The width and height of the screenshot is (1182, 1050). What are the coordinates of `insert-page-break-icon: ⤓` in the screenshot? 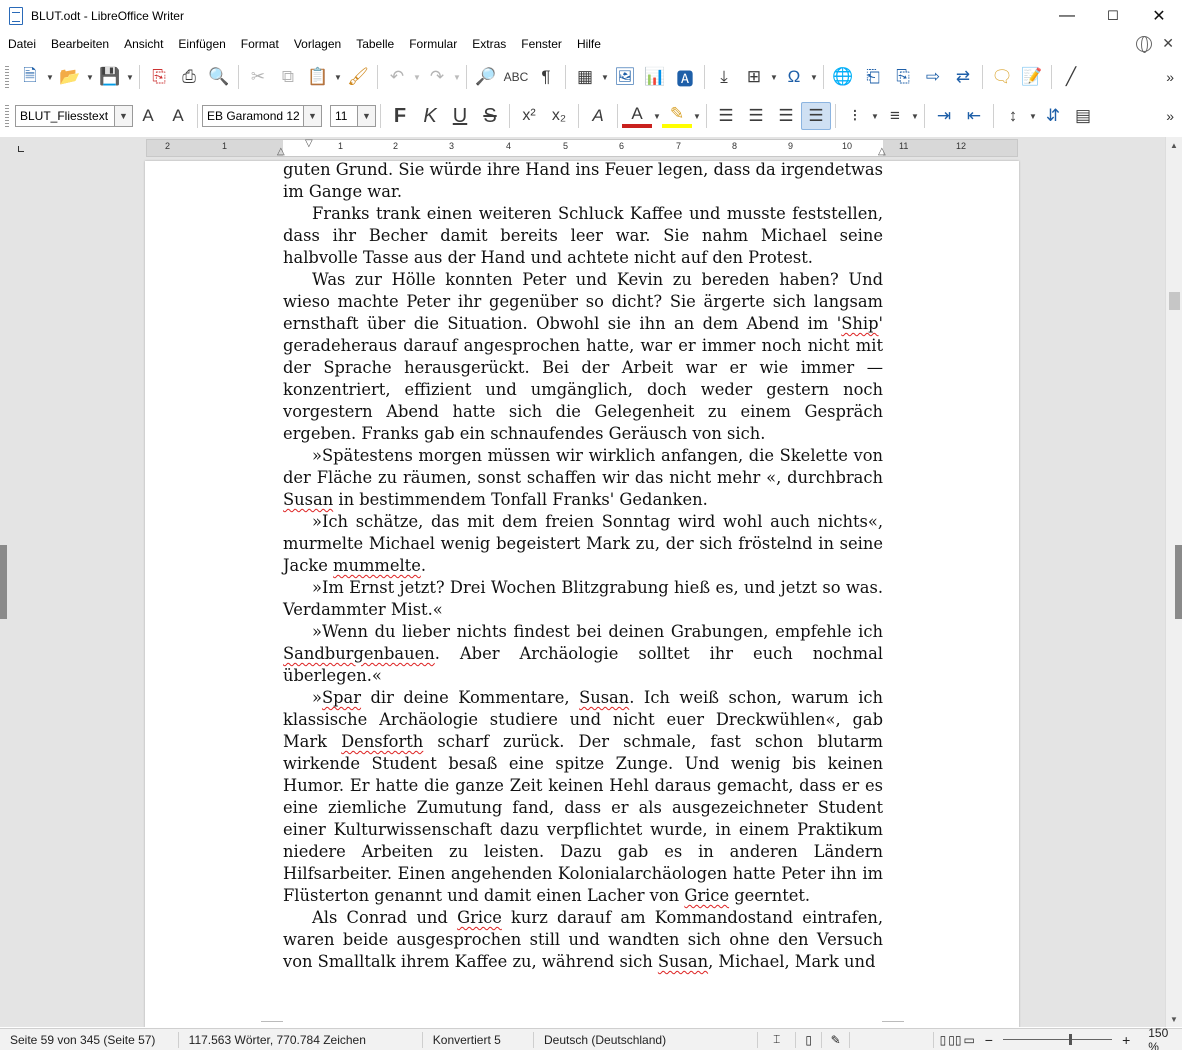 It's located at (724, 77).